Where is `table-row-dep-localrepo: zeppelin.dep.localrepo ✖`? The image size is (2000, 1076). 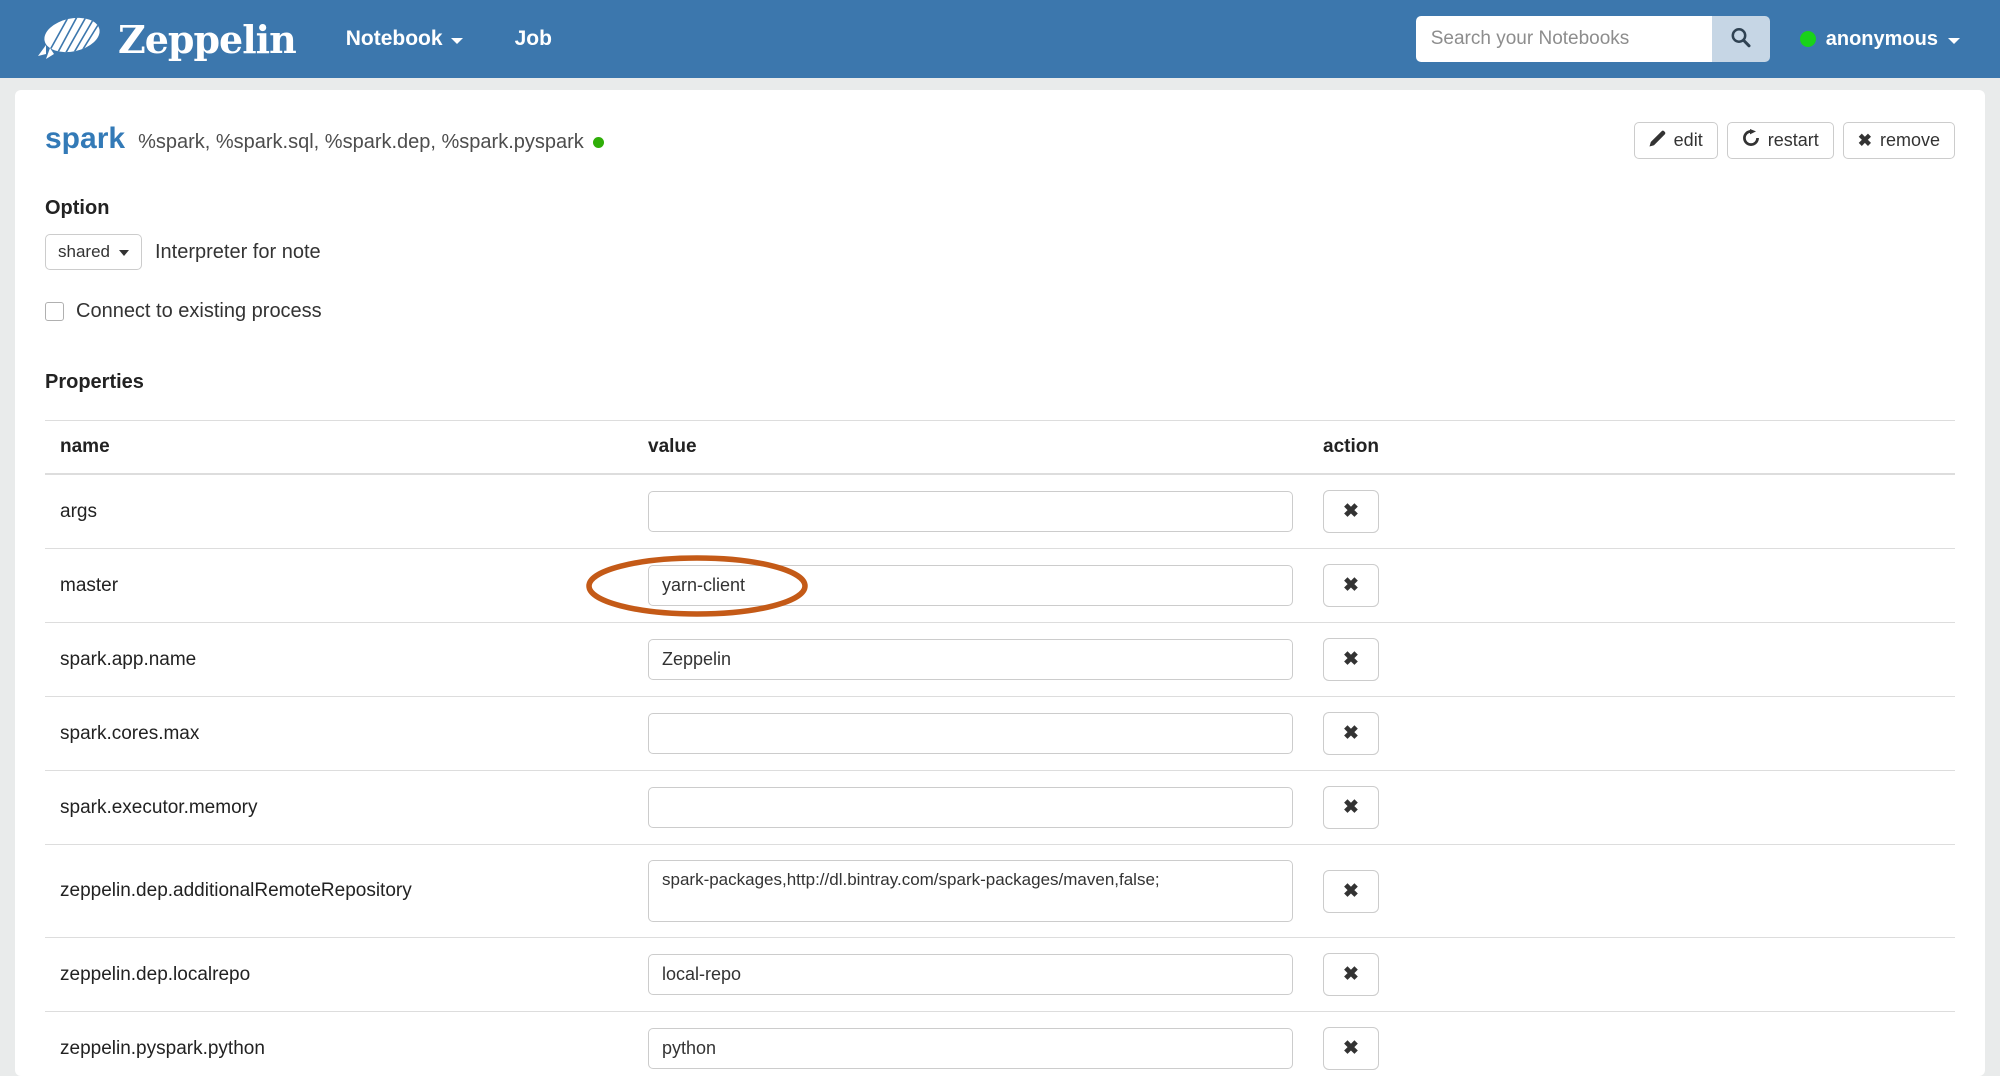
table-row-dep-localrepo: zeppelin.dep.localrepo ✖ is located at coordinates (1000, 974).